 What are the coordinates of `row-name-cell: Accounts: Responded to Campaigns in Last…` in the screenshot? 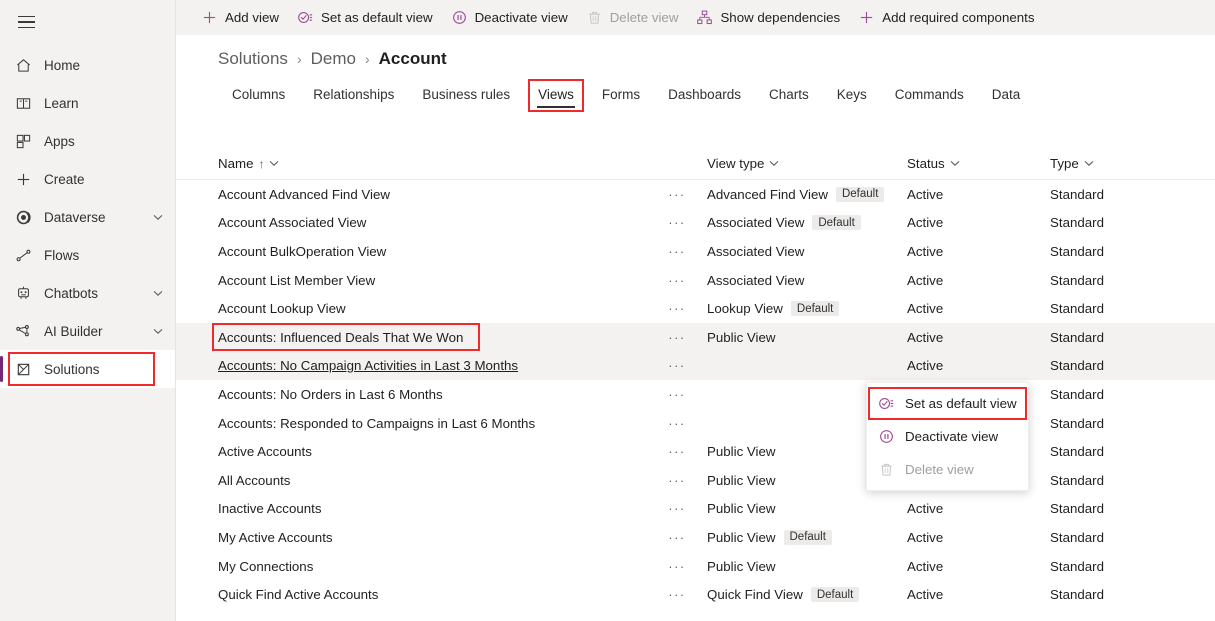 It's located at (419, 423).